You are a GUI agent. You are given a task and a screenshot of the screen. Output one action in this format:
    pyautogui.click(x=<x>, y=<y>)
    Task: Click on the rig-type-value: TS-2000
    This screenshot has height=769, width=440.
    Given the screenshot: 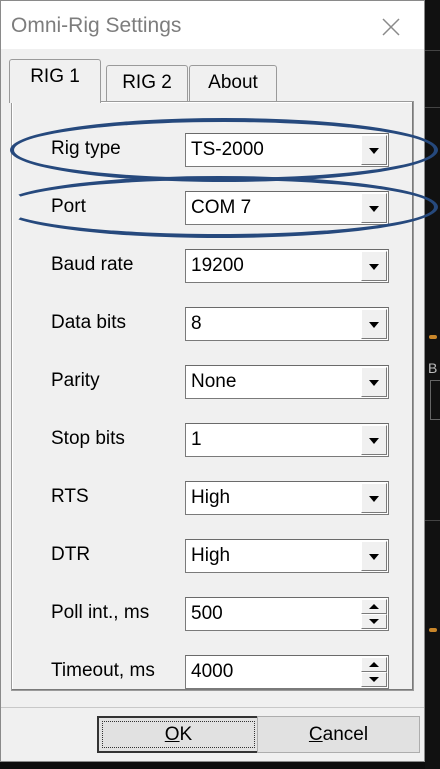 What is the action you would take?
    pyautogui.click(x=227, y=149)
    